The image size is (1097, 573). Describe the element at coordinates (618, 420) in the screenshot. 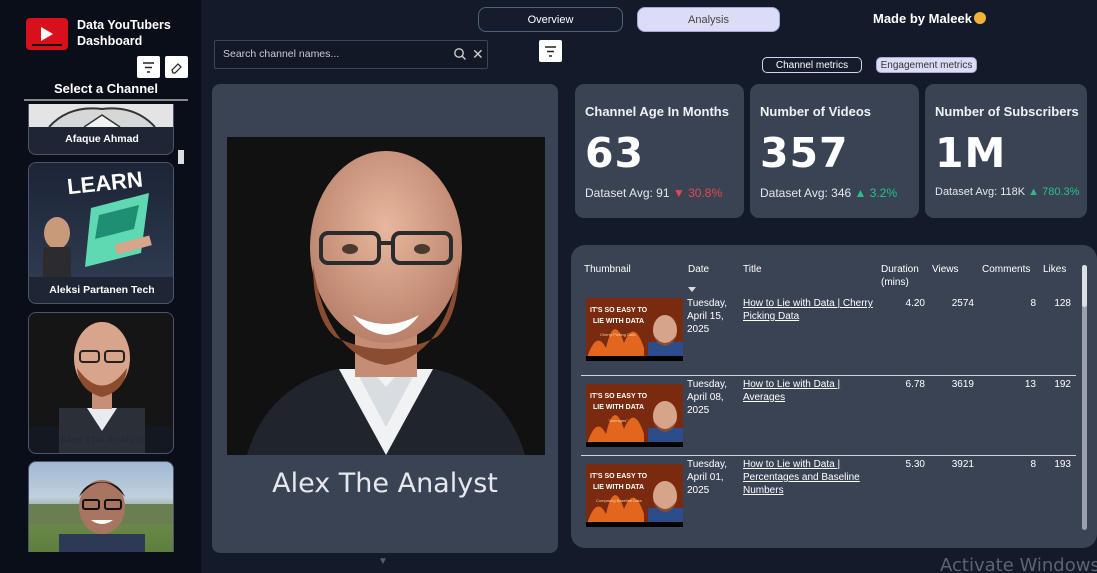

I see `svg-text: "Averages"` at that location.